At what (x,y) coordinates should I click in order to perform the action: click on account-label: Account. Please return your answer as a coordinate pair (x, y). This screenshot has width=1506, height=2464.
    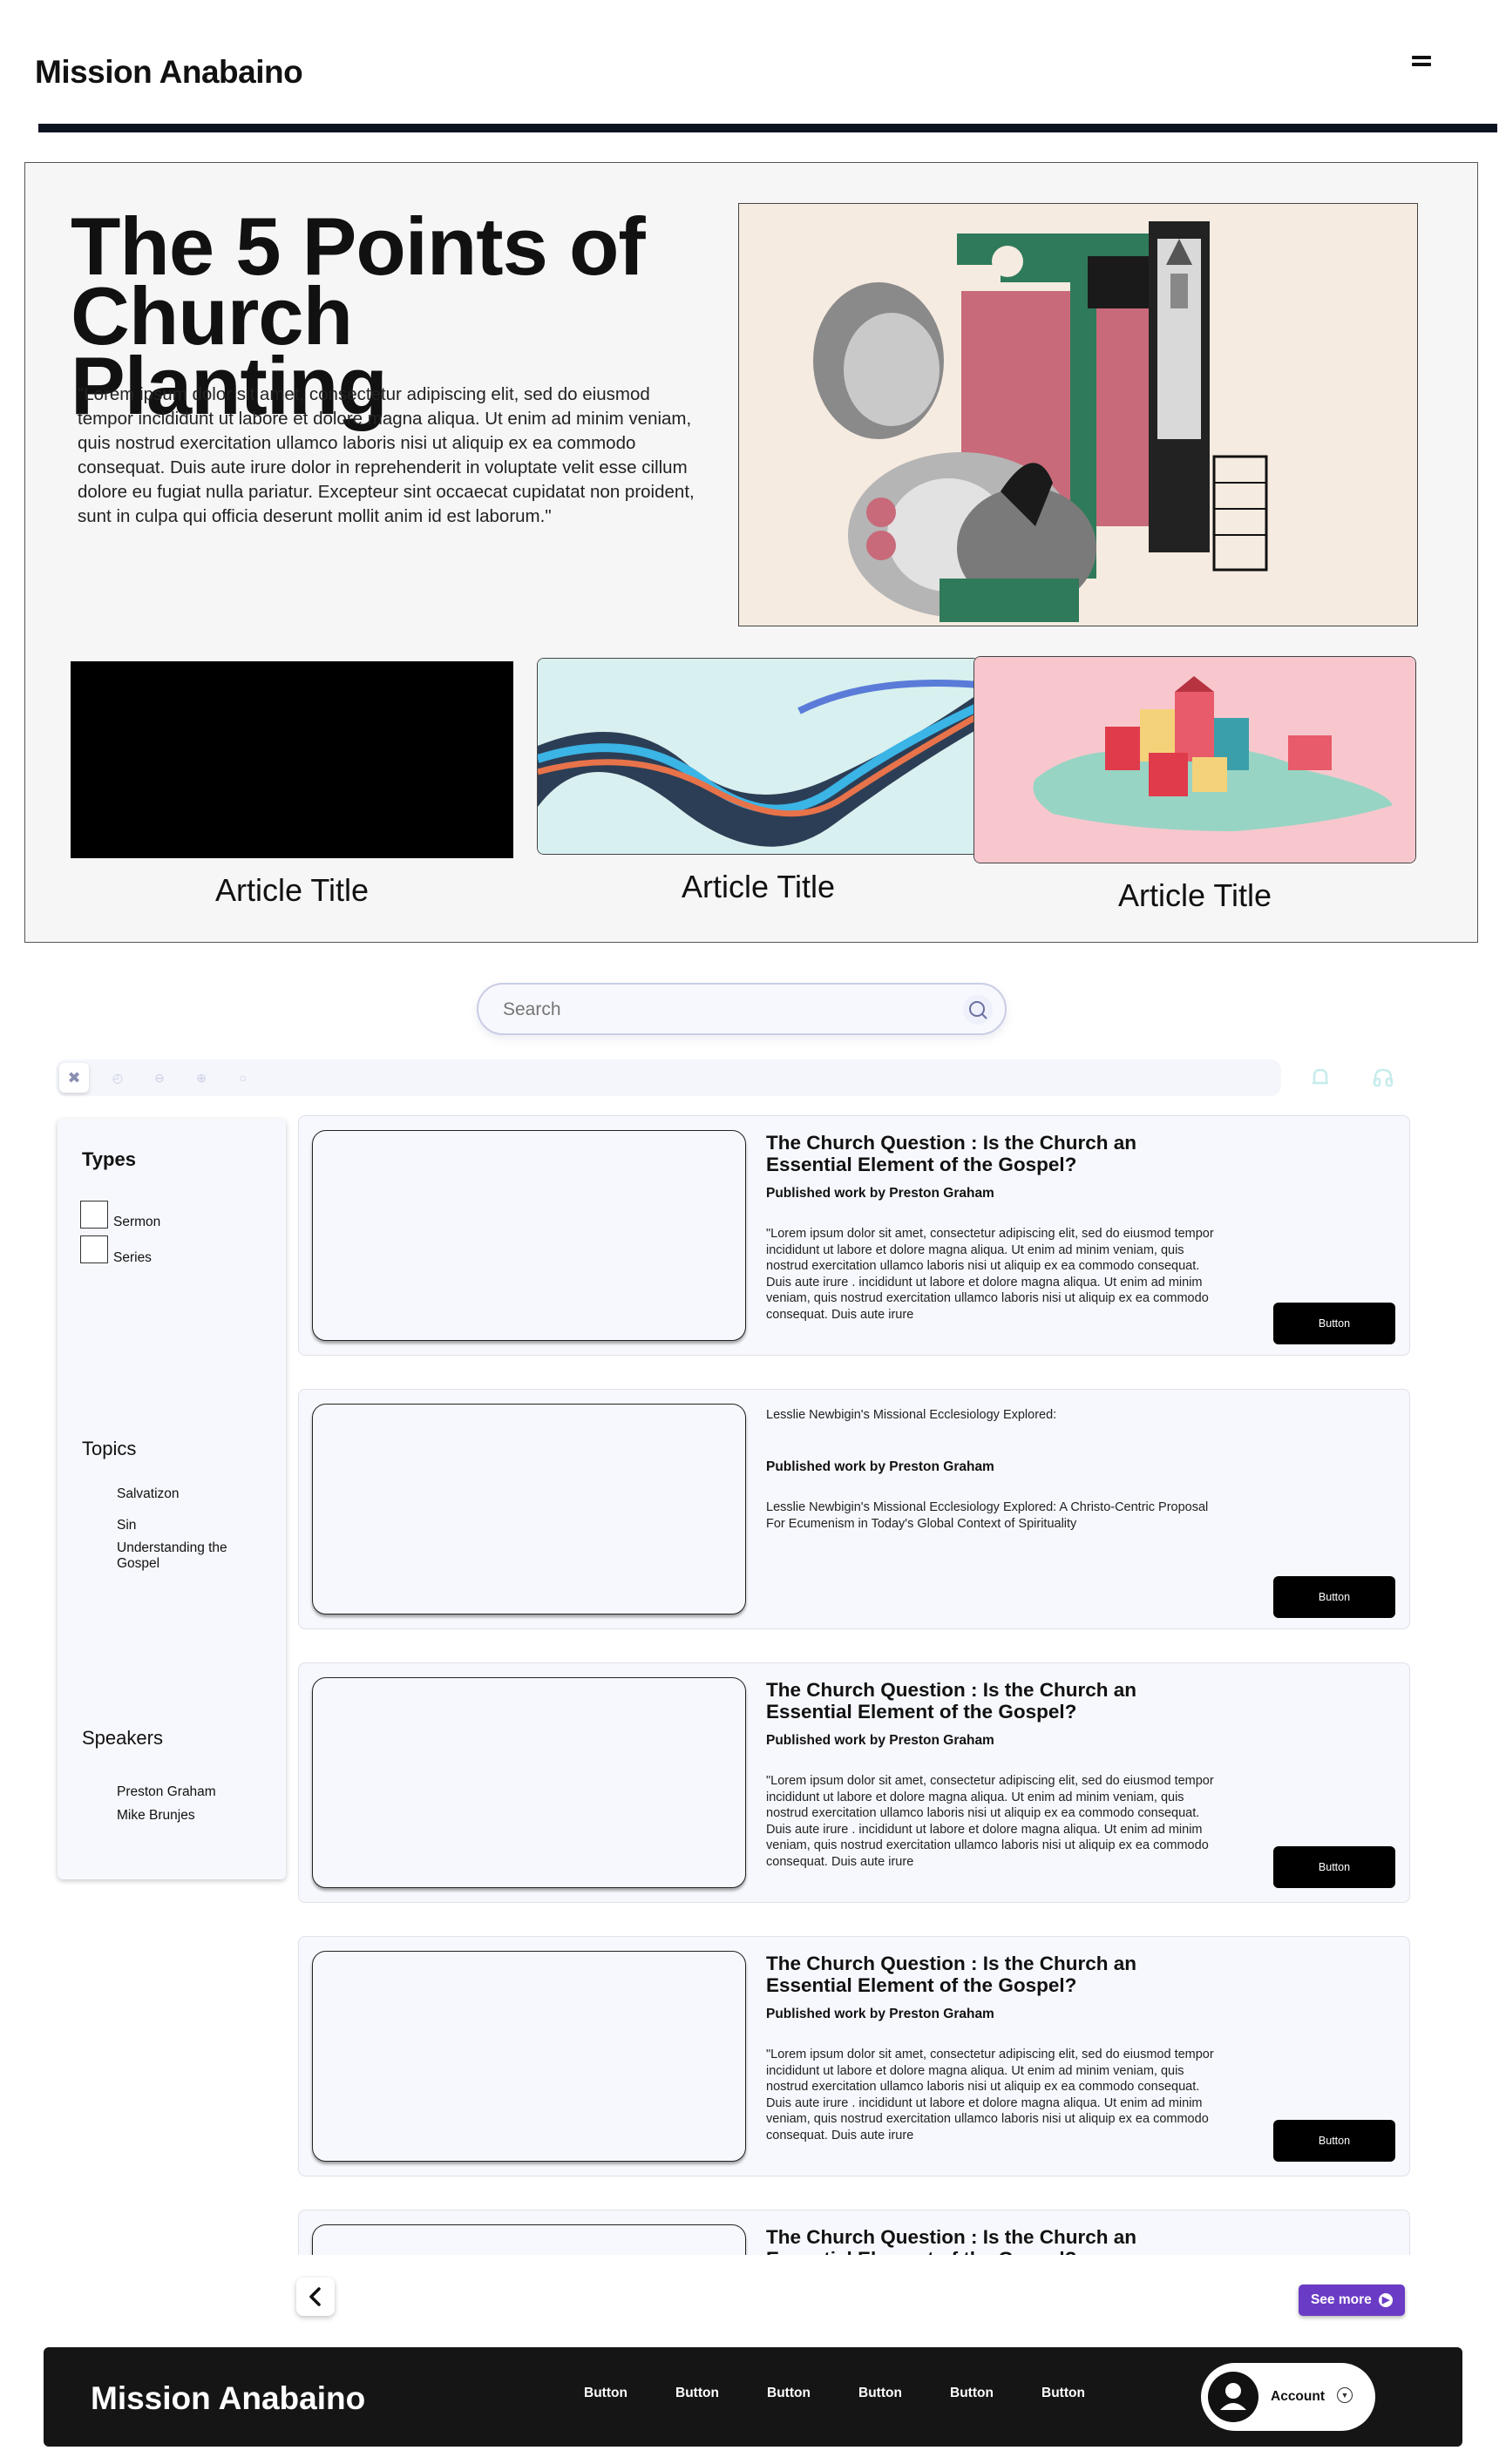
    Looking at the image, I should click on (1298, 2396).